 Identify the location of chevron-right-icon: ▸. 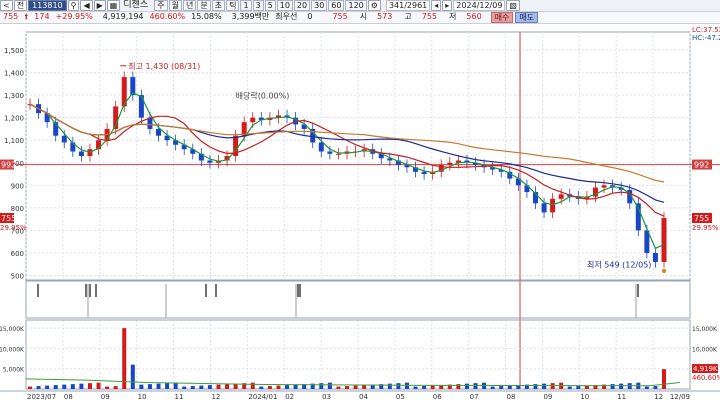
(447, 5).